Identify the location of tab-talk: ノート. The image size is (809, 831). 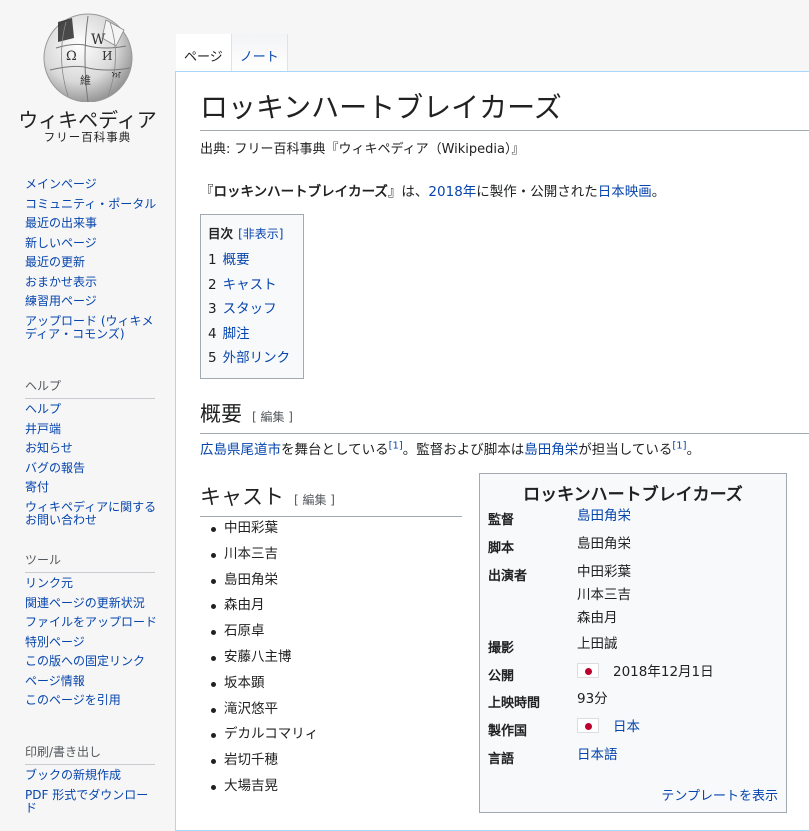
(259, 53).